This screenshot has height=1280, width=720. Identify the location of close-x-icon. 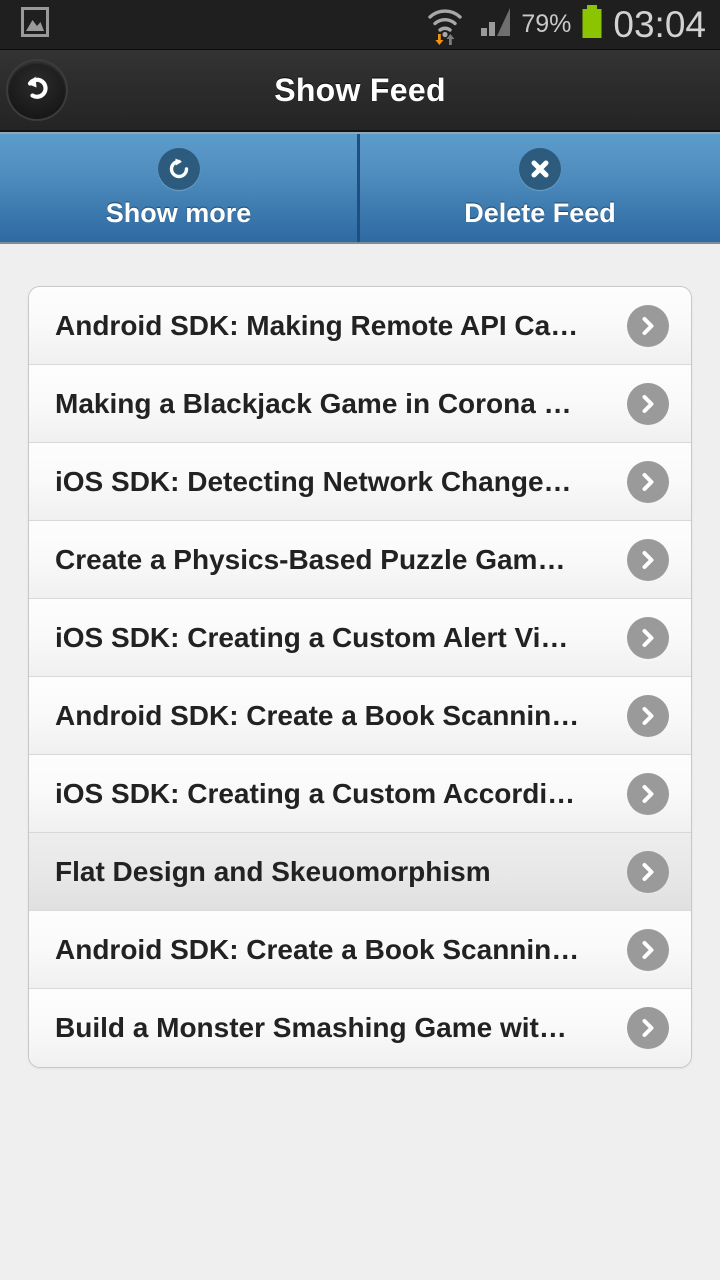
(540, 168).